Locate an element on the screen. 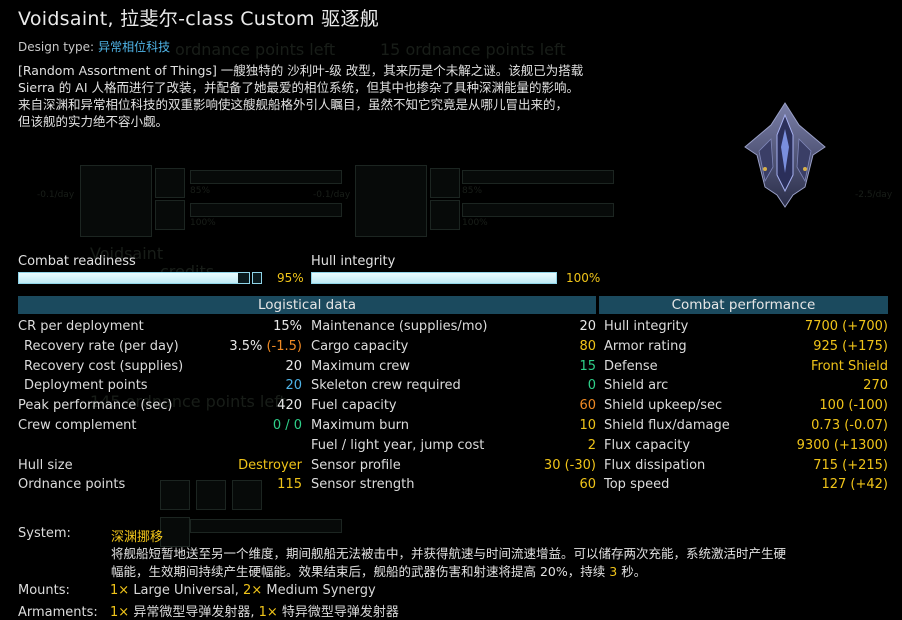 The height and width of the screenshot is (620, 902). stat-label: Cargo capacity is located at coordinates (360, 346).